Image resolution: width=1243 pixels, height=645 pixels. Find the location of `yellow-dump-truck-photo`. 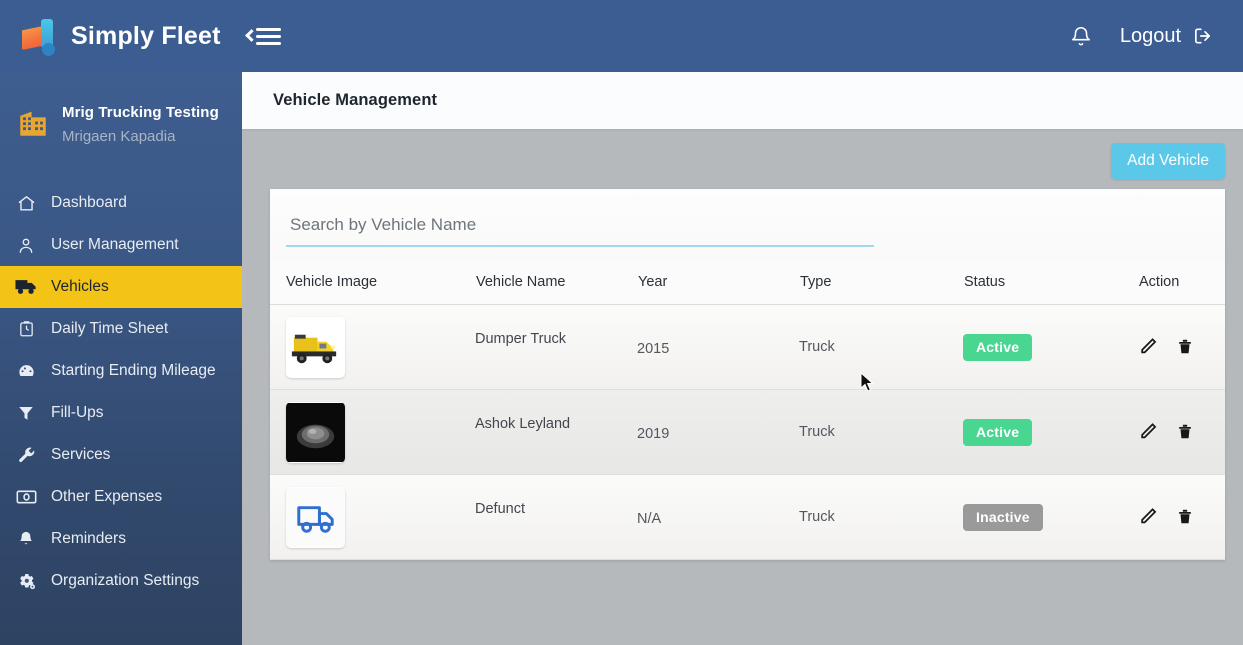

yellow-dump-truck-photo is located at coordinates (315, 347).